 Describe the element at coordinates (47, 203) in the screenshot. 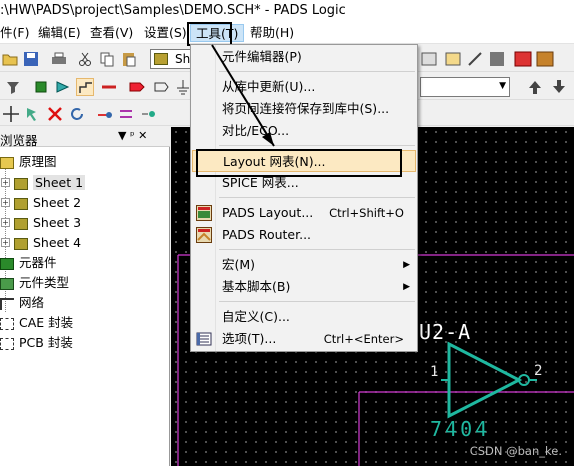

I see `tree-item-sheet-2: Sheet 2` at that location.